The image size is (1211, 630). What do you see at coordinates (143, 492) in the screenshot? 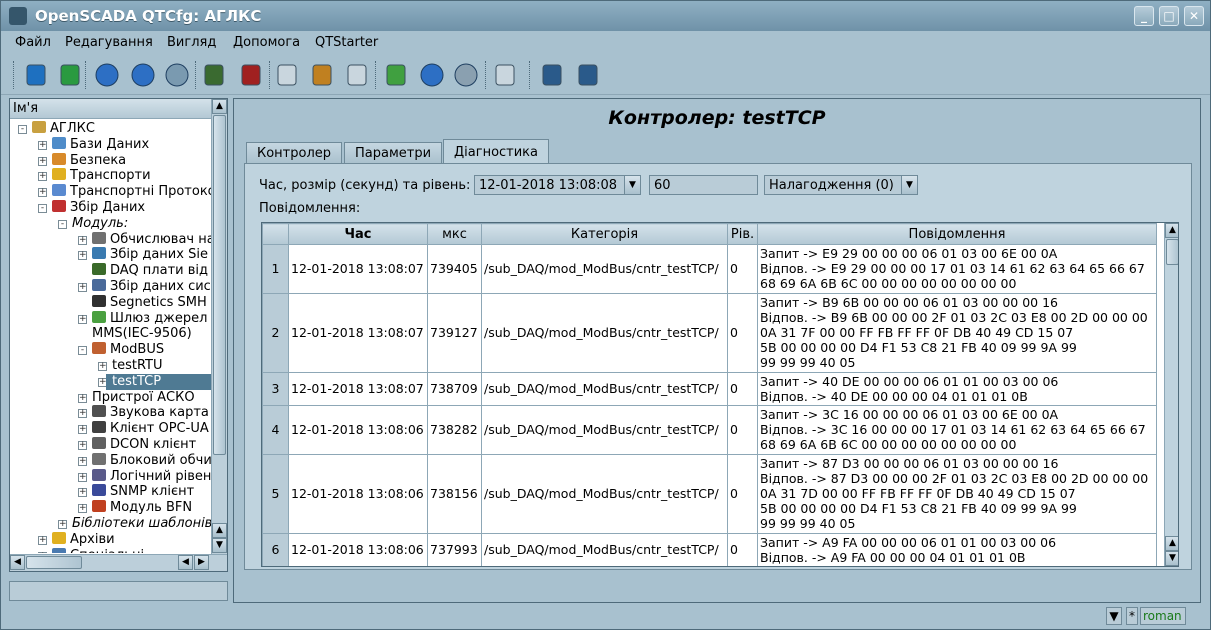
I see `tree-item: SNMP клієнт` at bounding box center [143, 492].